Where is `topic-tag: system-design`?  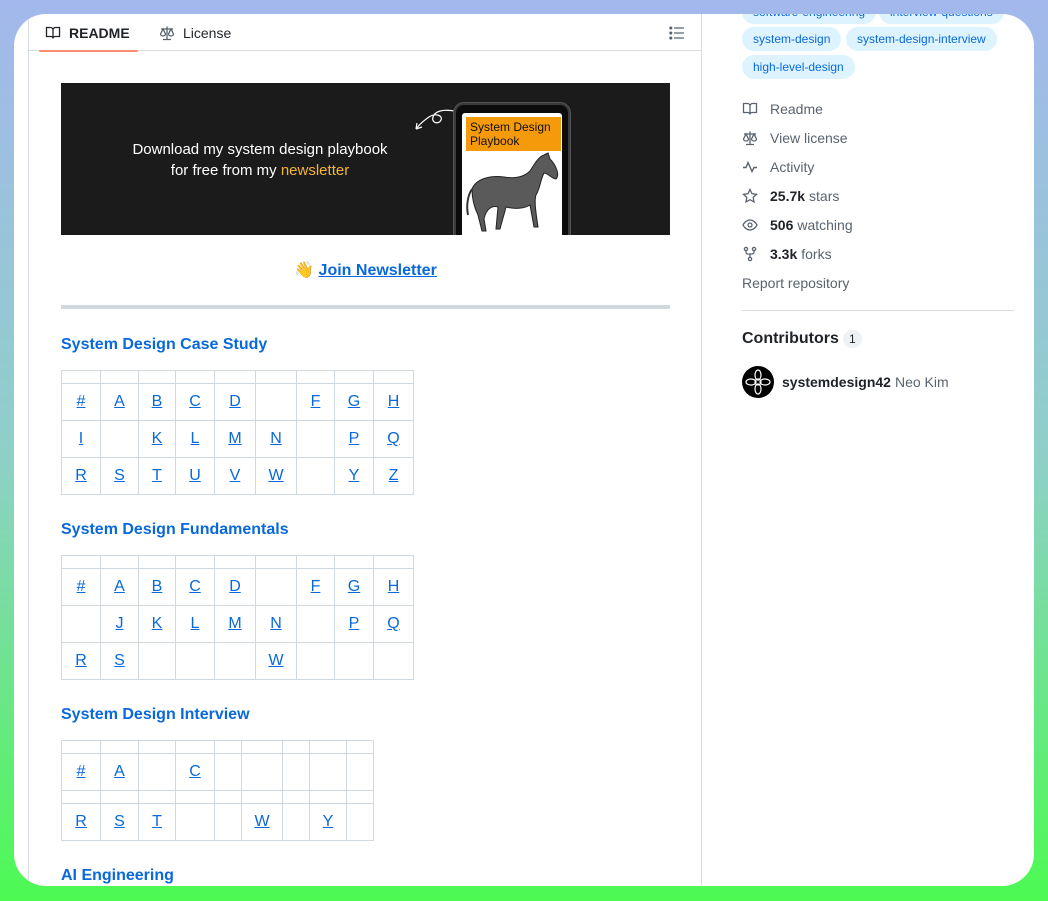
topic-tag: system-design is located at coordinates (792, 39).